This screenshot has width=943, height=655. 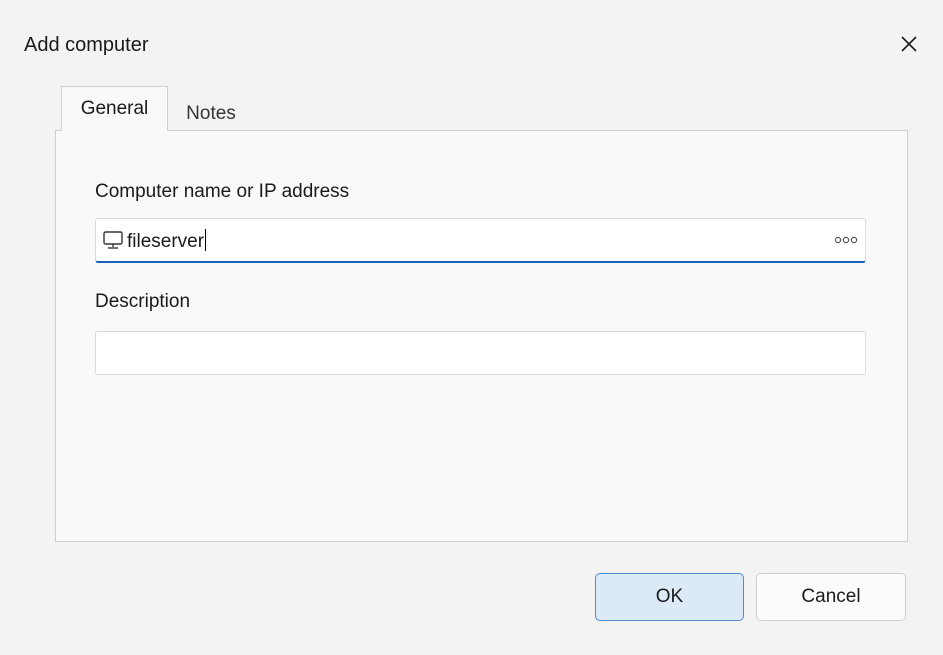 I want to click on more-options-icon, so click(x=846, y=240).